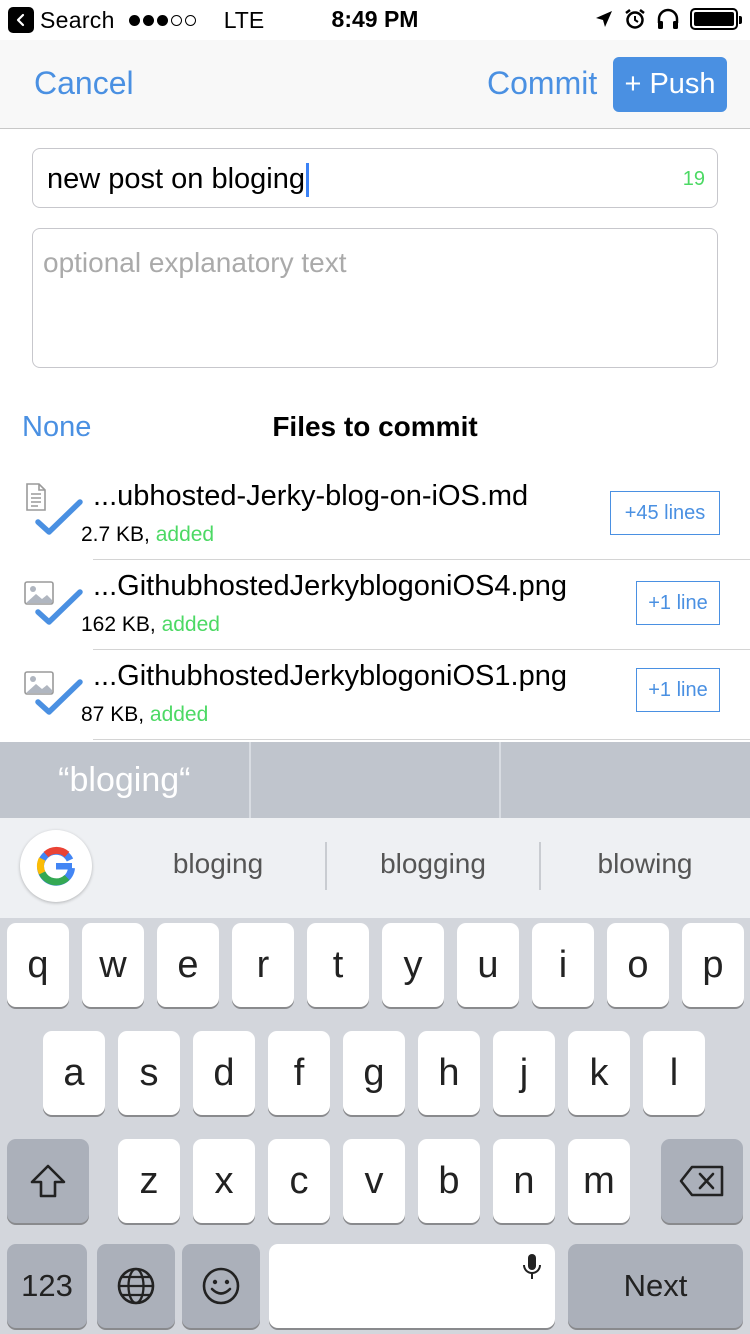  What do you see at coordinates (115, 624) in the screenshot?
I see `file-size: 162 KB` at bounding box center [115, 624].